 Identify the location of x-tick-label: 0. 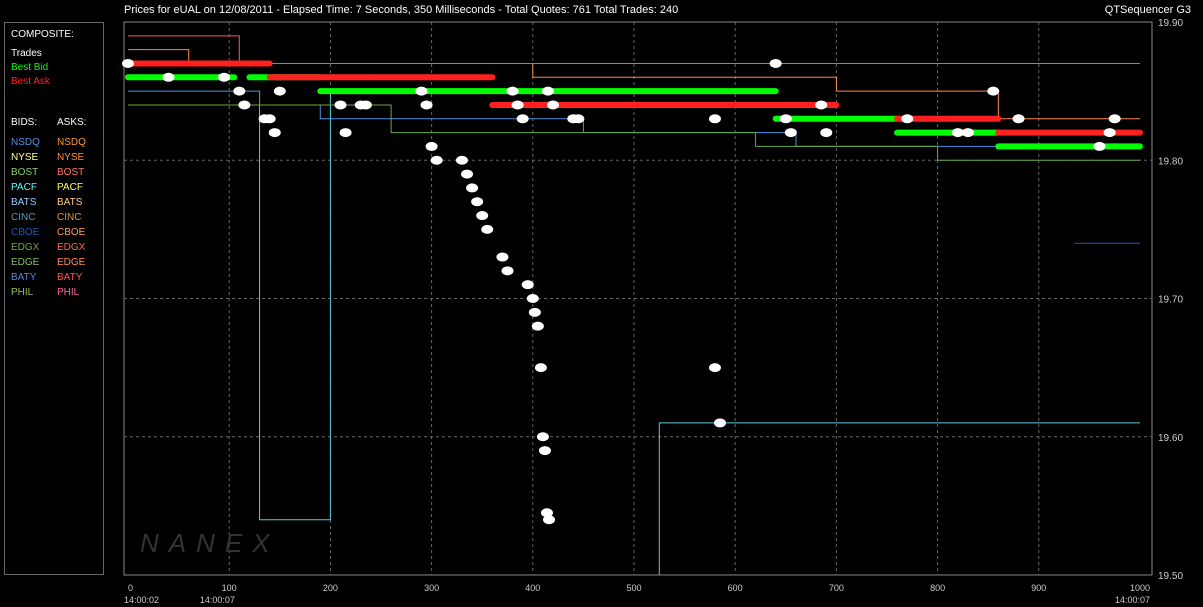
(130, 588).